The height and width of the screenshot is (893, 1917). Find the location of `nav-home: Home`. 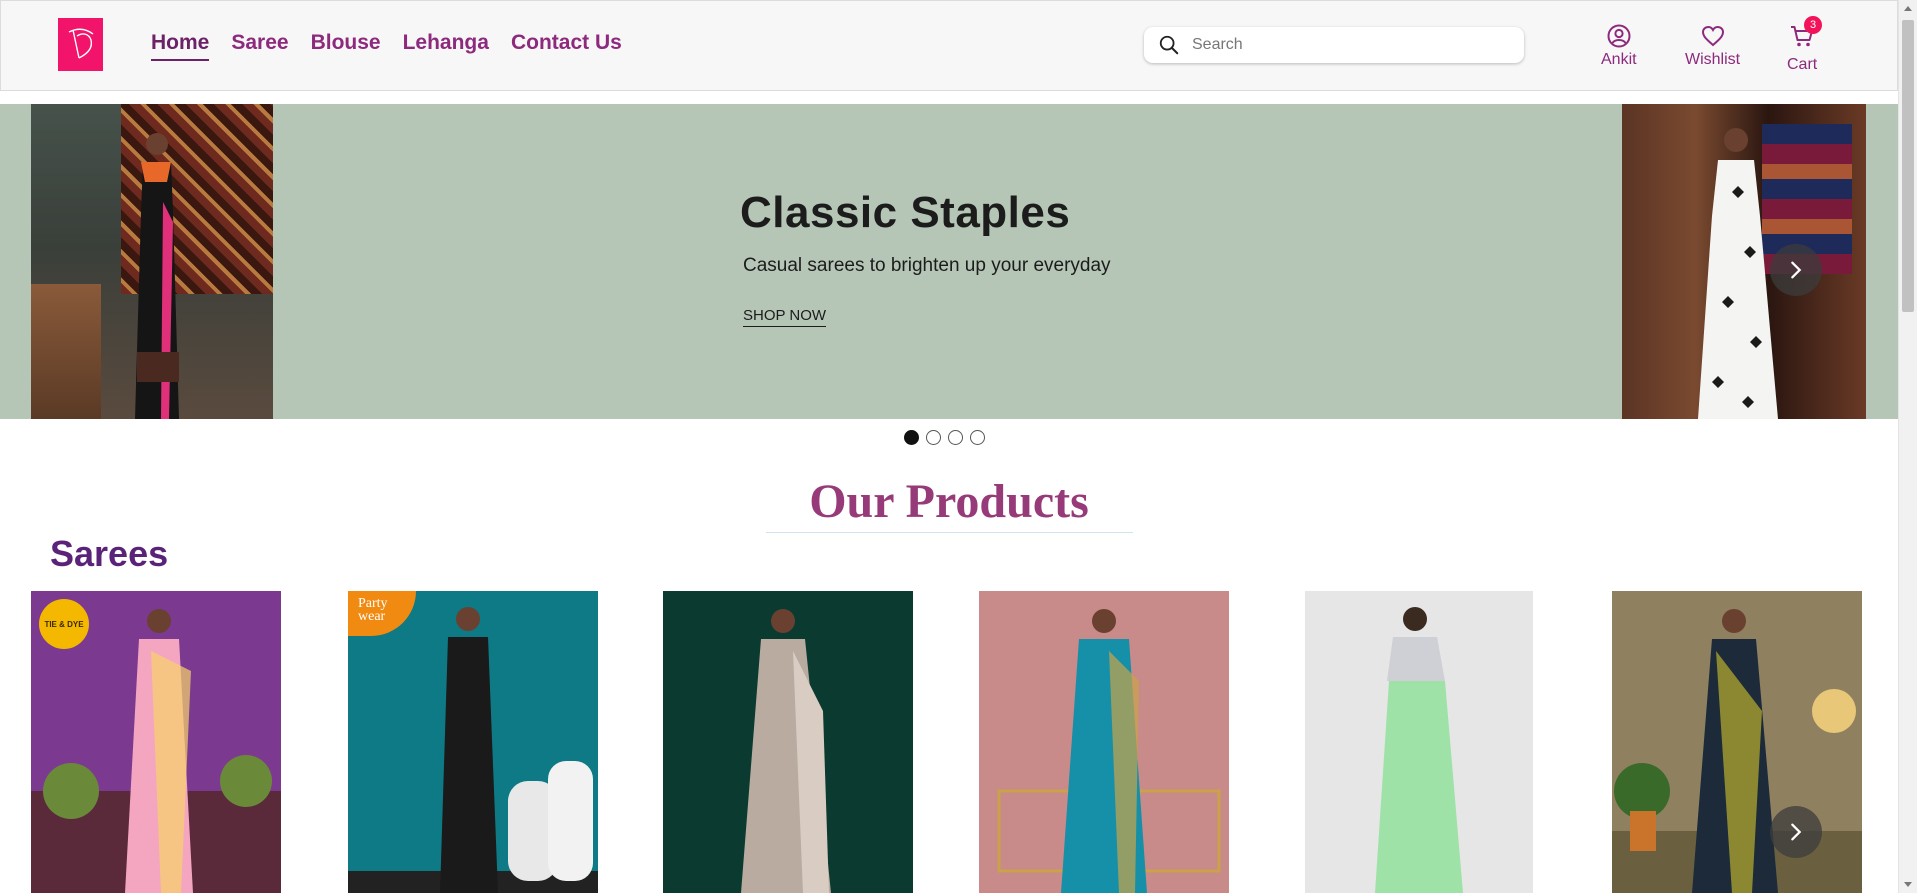

nav-home: Home is located at coordinates (180, 46).